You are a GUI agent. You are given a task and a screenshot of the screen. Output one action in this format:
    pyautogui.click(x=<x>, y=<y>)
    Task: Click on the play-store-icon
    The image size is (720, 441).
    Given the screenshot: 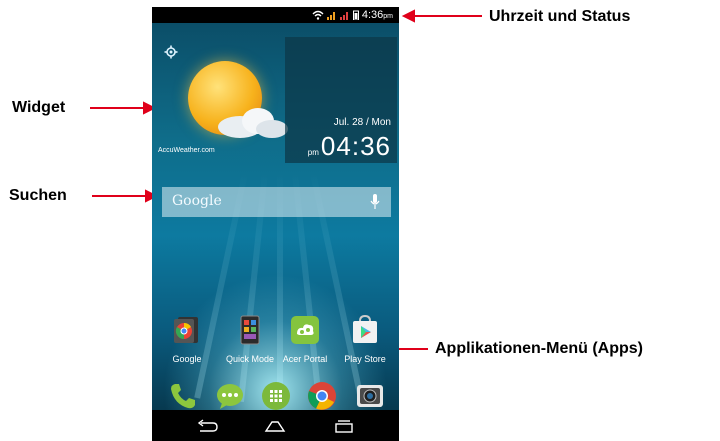 What is the action you would take?
    pyautogui.click(x=365, y=328)
    